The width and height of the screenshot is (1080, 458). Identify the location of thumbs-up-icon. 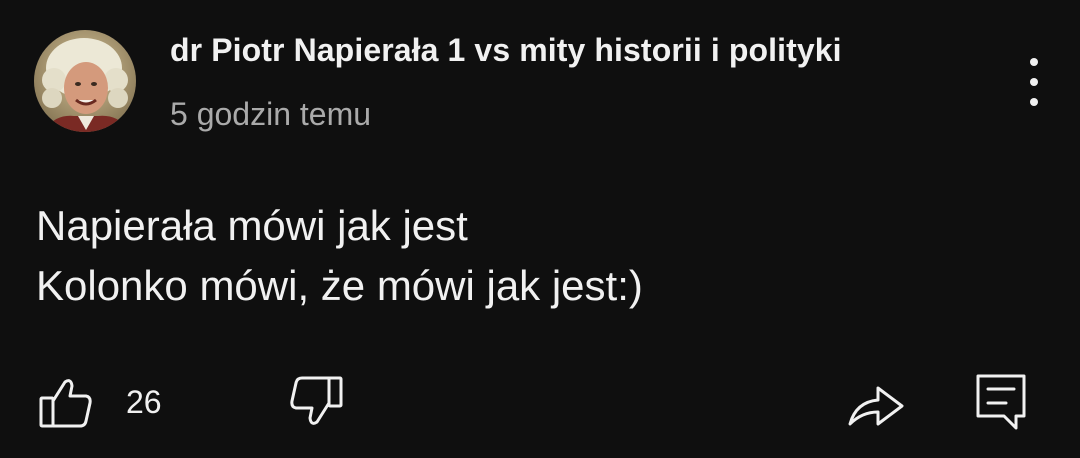
(65, 403).